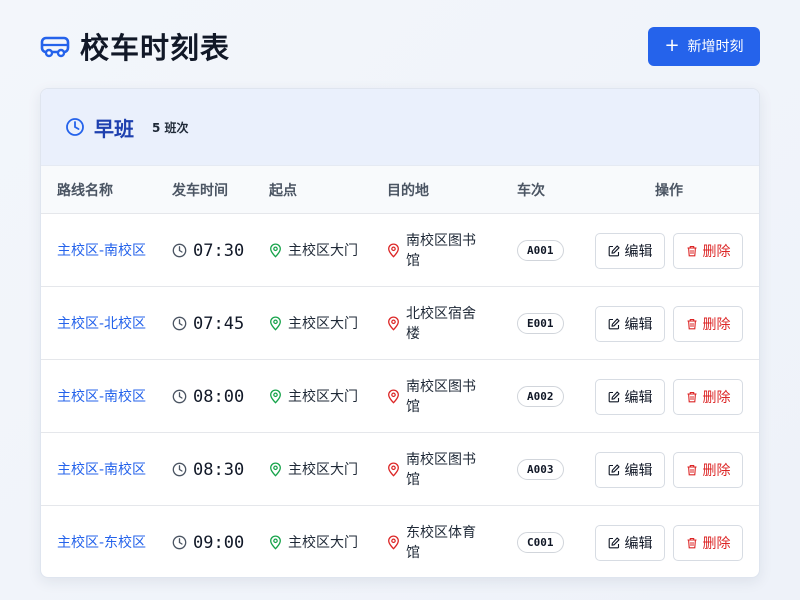  I want to click on code-badge: C001, so click(540, 542).